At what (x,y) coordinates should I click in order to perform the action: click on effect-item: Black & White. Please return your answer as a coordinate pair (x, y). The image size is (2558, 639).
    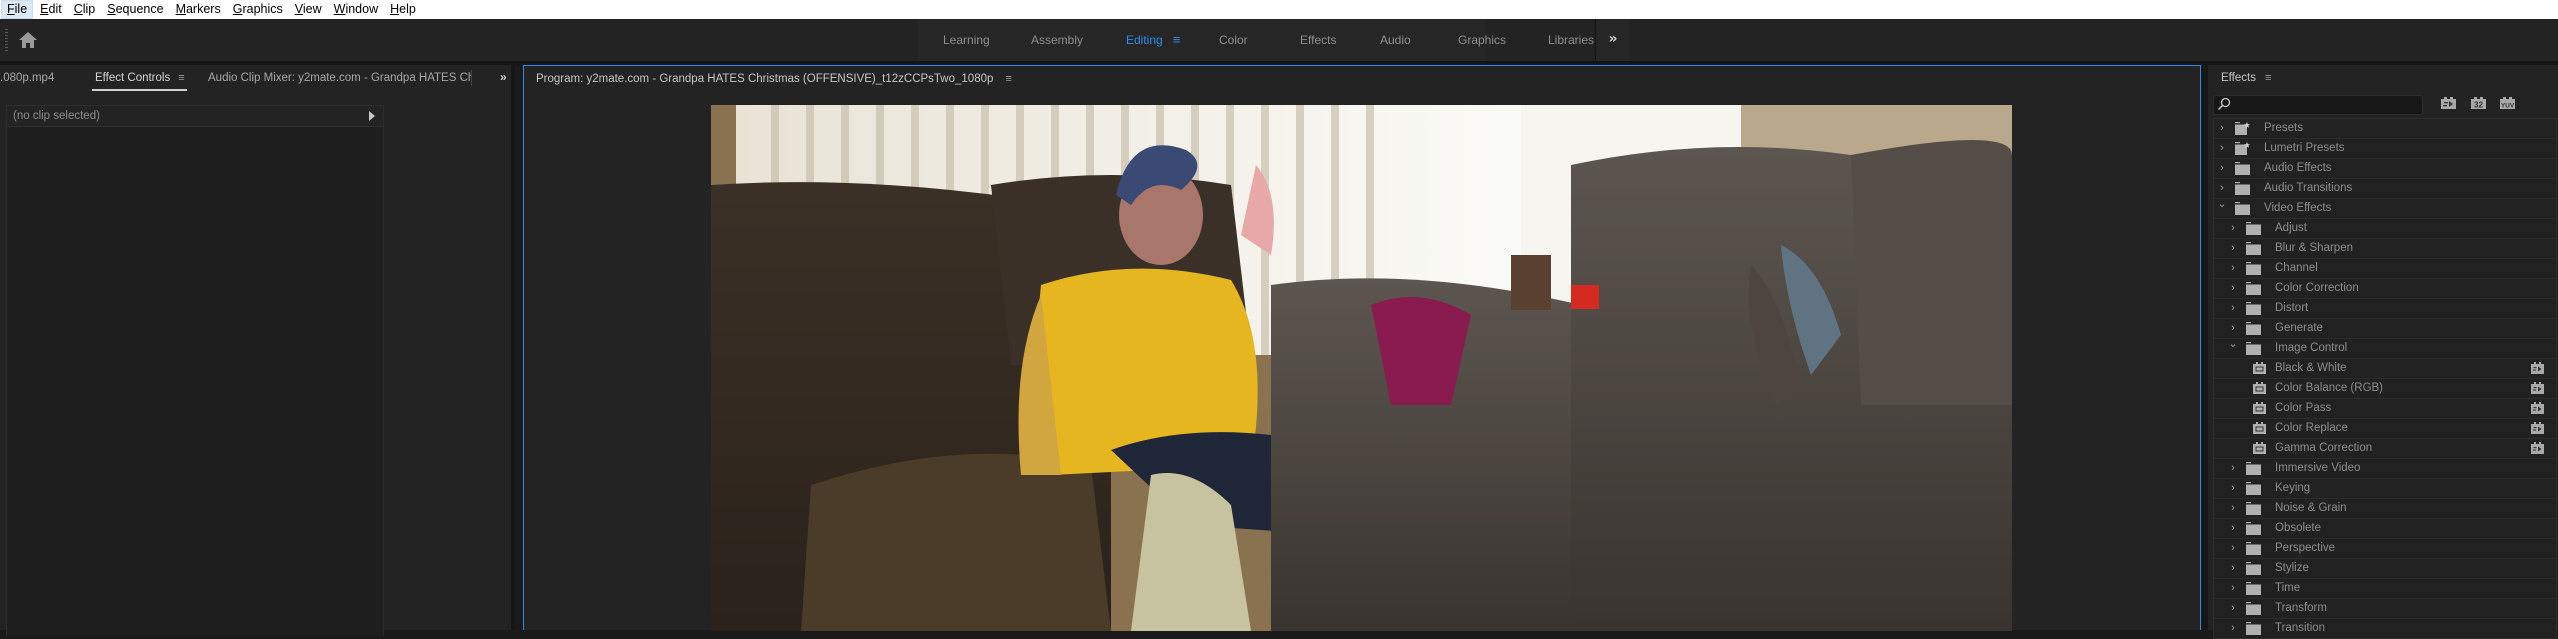
    Looking at the image, I should click on (2385, 369).